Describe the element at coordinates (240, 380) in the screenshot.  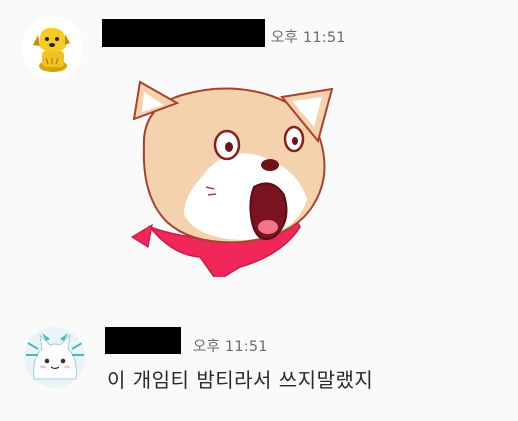
I see `message-text: 이 개임티 밤티라서 쓰지말랬지` at that location.